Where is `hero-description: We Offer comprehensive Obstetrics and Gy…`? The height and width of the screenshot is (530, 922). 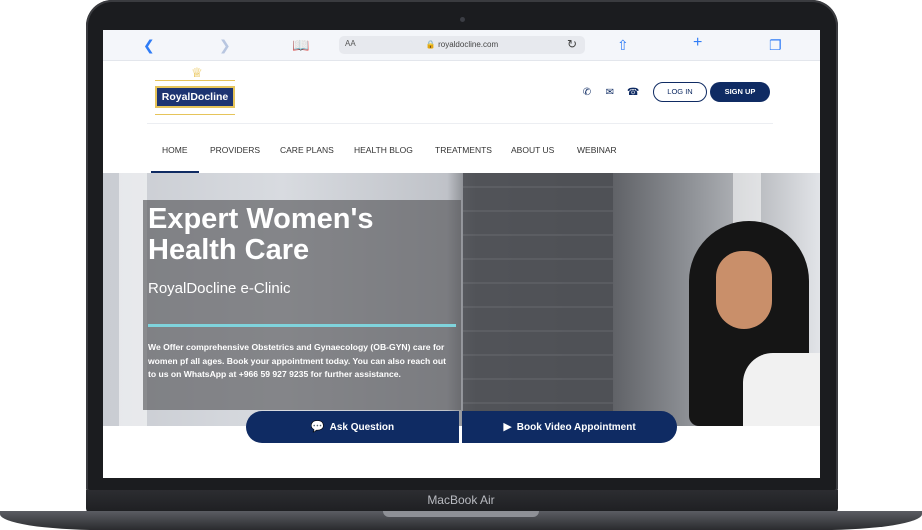 hero-description: We Offer comprehensive Obstetrics and Gy… is located at coordinates (297, 360).